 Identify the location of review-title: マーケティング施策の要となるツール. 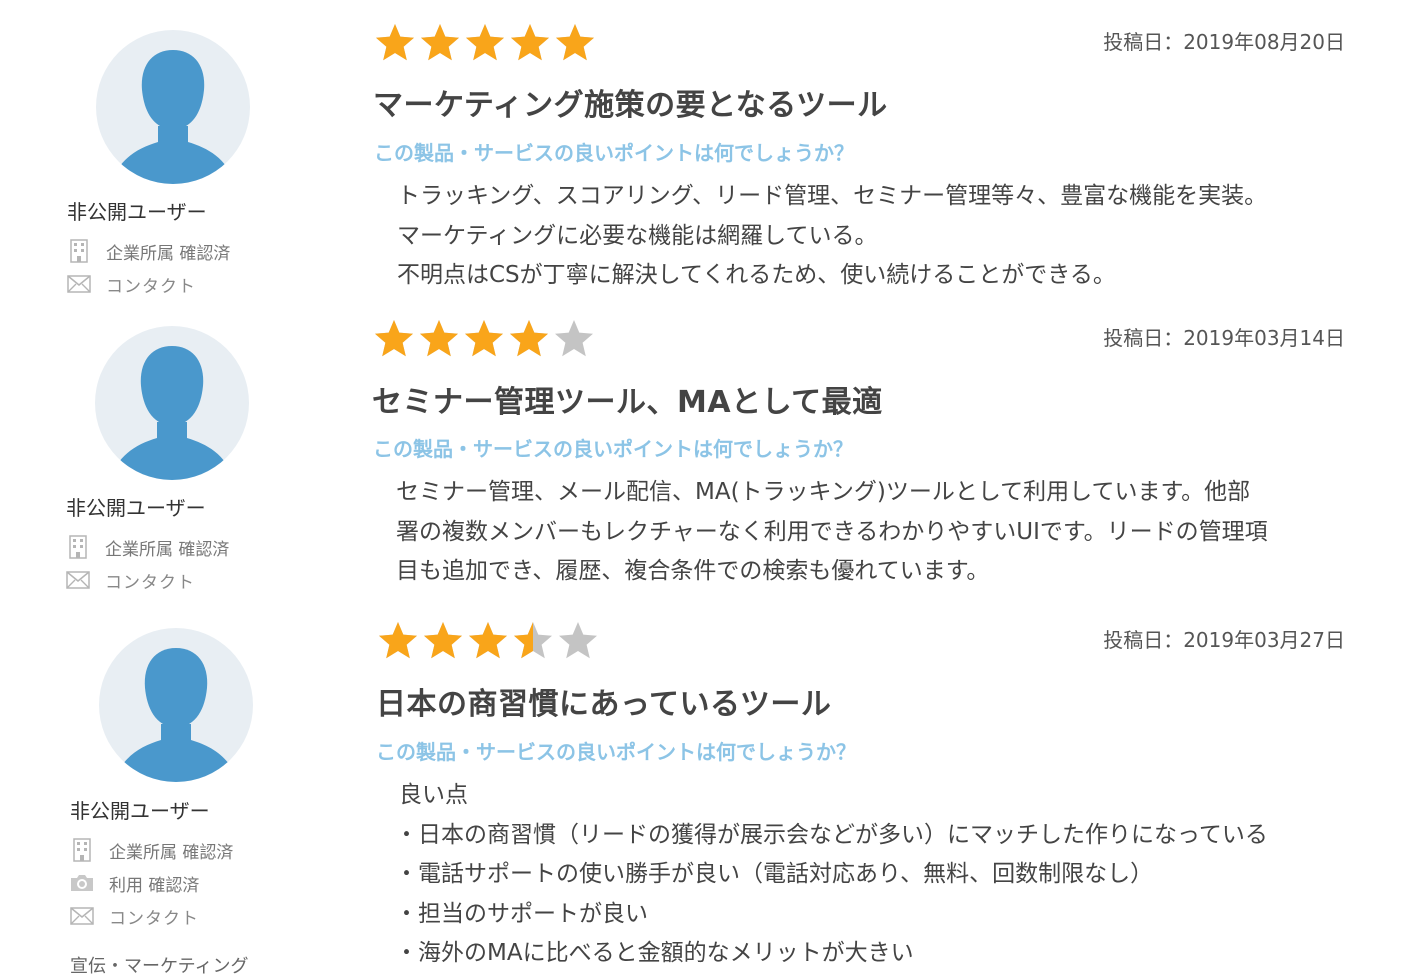
(630, 102).